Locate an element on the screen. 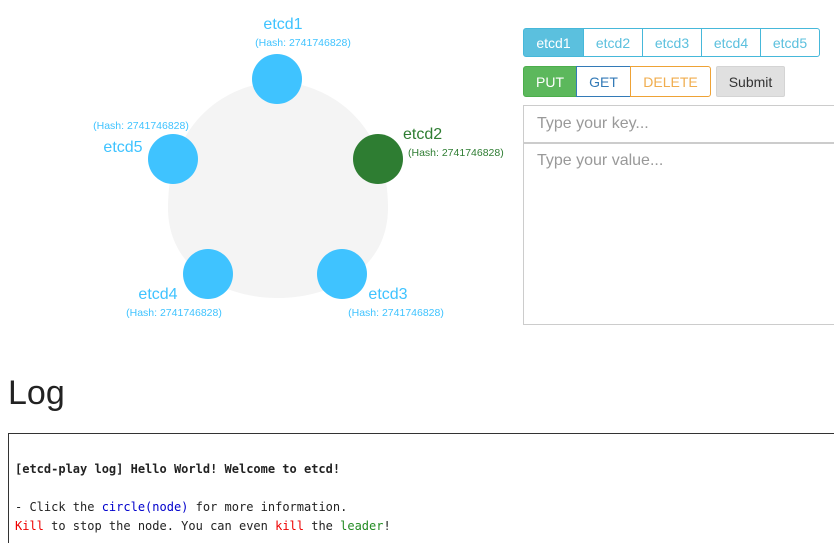 The image size is (834, 543). tab-etcd4: etcd4 is located at coordinates (731, 42).